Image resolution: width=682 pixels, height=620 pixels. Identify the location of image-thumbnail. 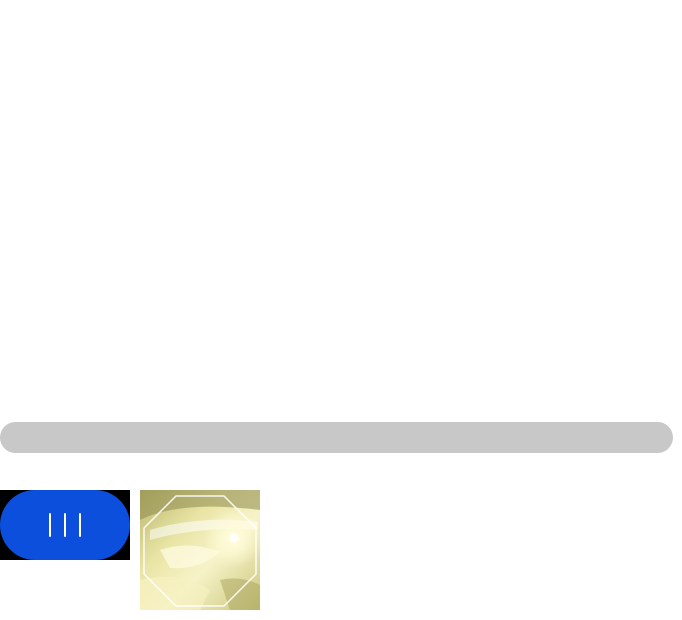
(200, 550).